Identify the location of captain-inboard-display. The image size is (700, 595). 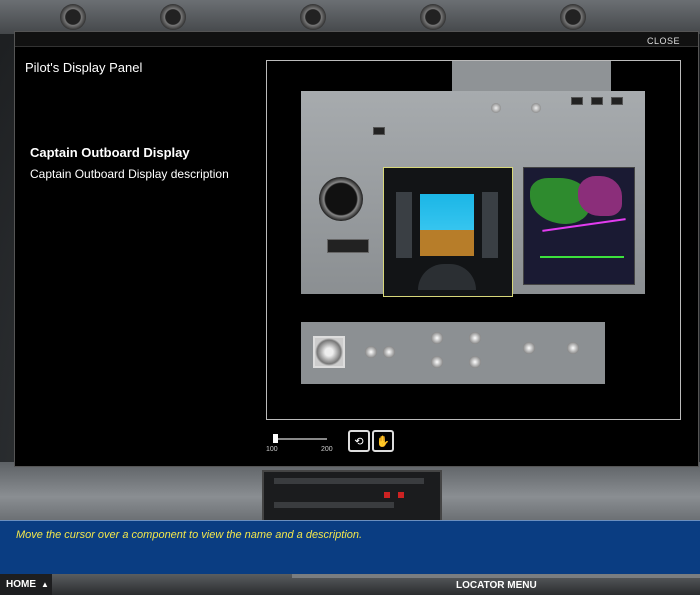
(579, 226).